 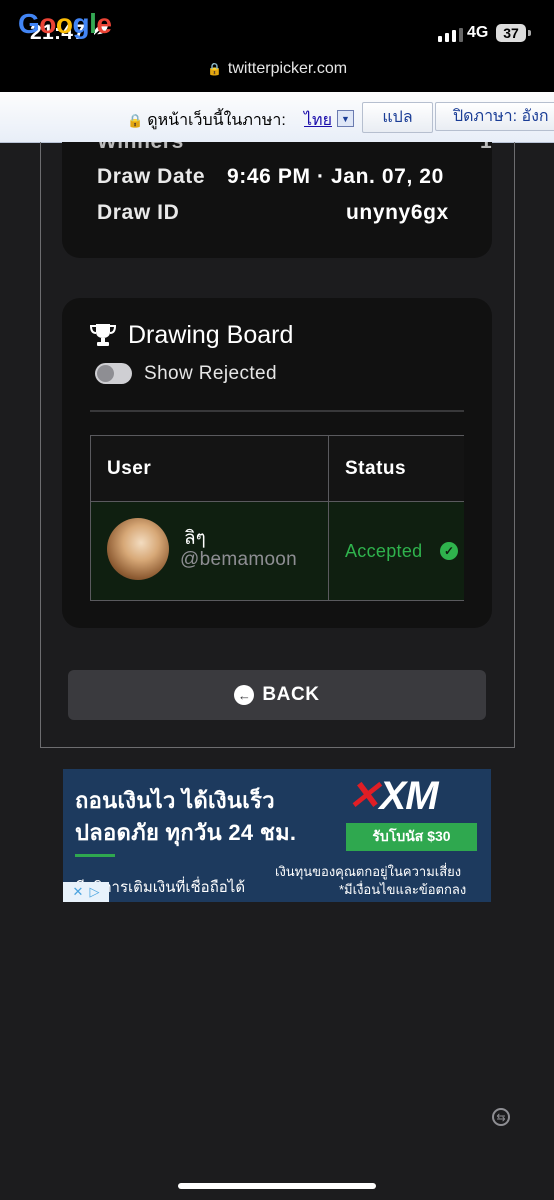 I want to click on battery-tip, so click(x=529, y=33).